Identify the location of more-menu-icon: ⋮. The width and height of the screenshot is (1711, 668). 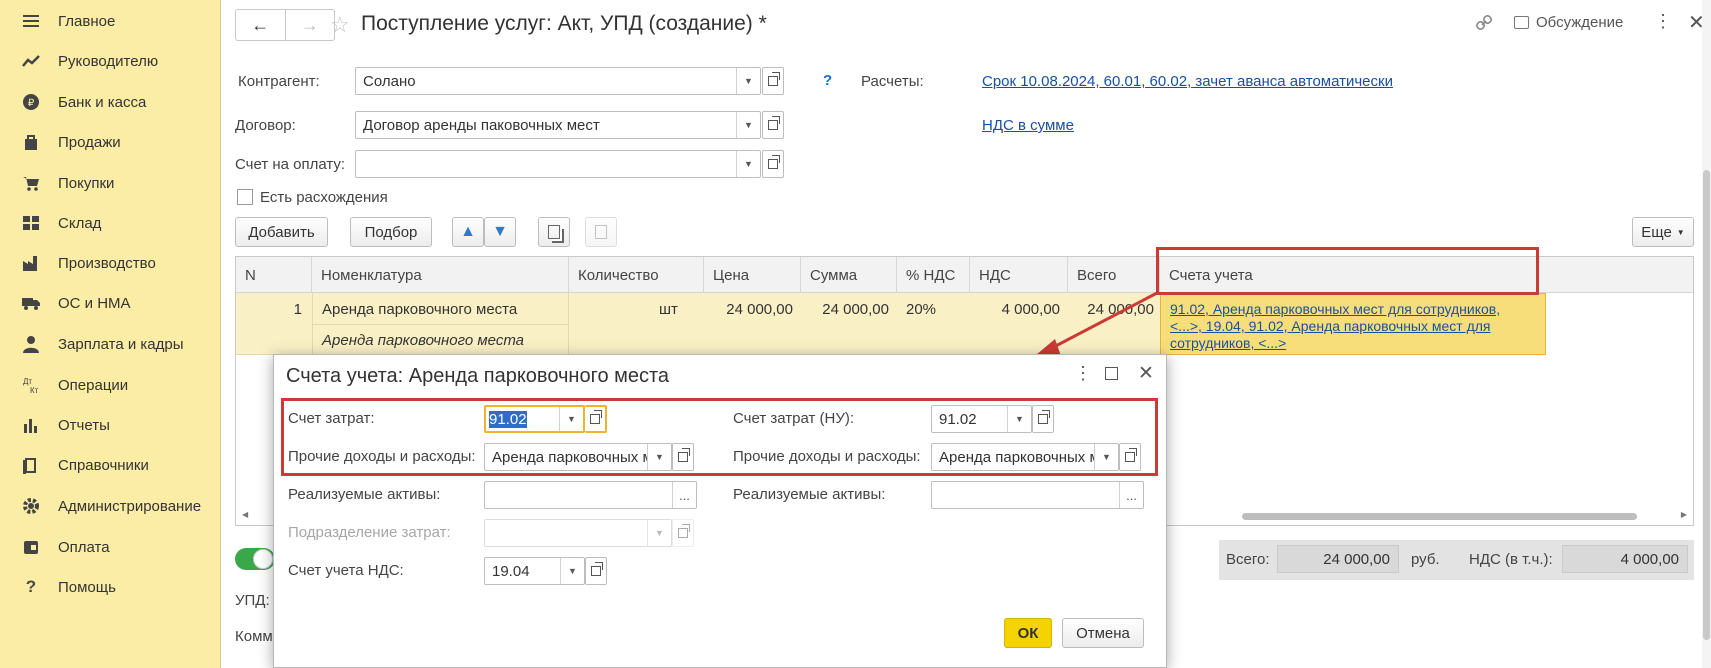
(1083, 373).